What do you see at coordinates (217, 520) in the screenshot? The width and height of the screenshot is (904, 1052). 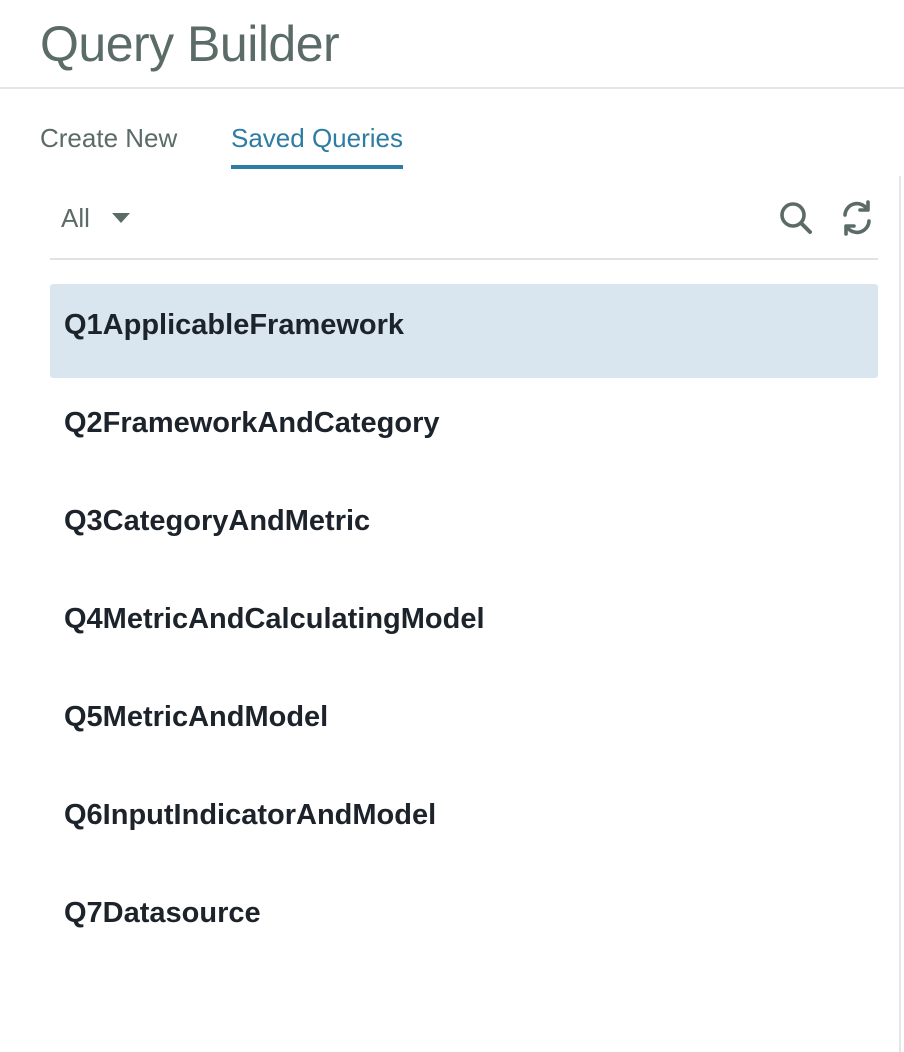 I see `query-item-label: Q3CategoryAndMetric` at bounding box center [217, 520].